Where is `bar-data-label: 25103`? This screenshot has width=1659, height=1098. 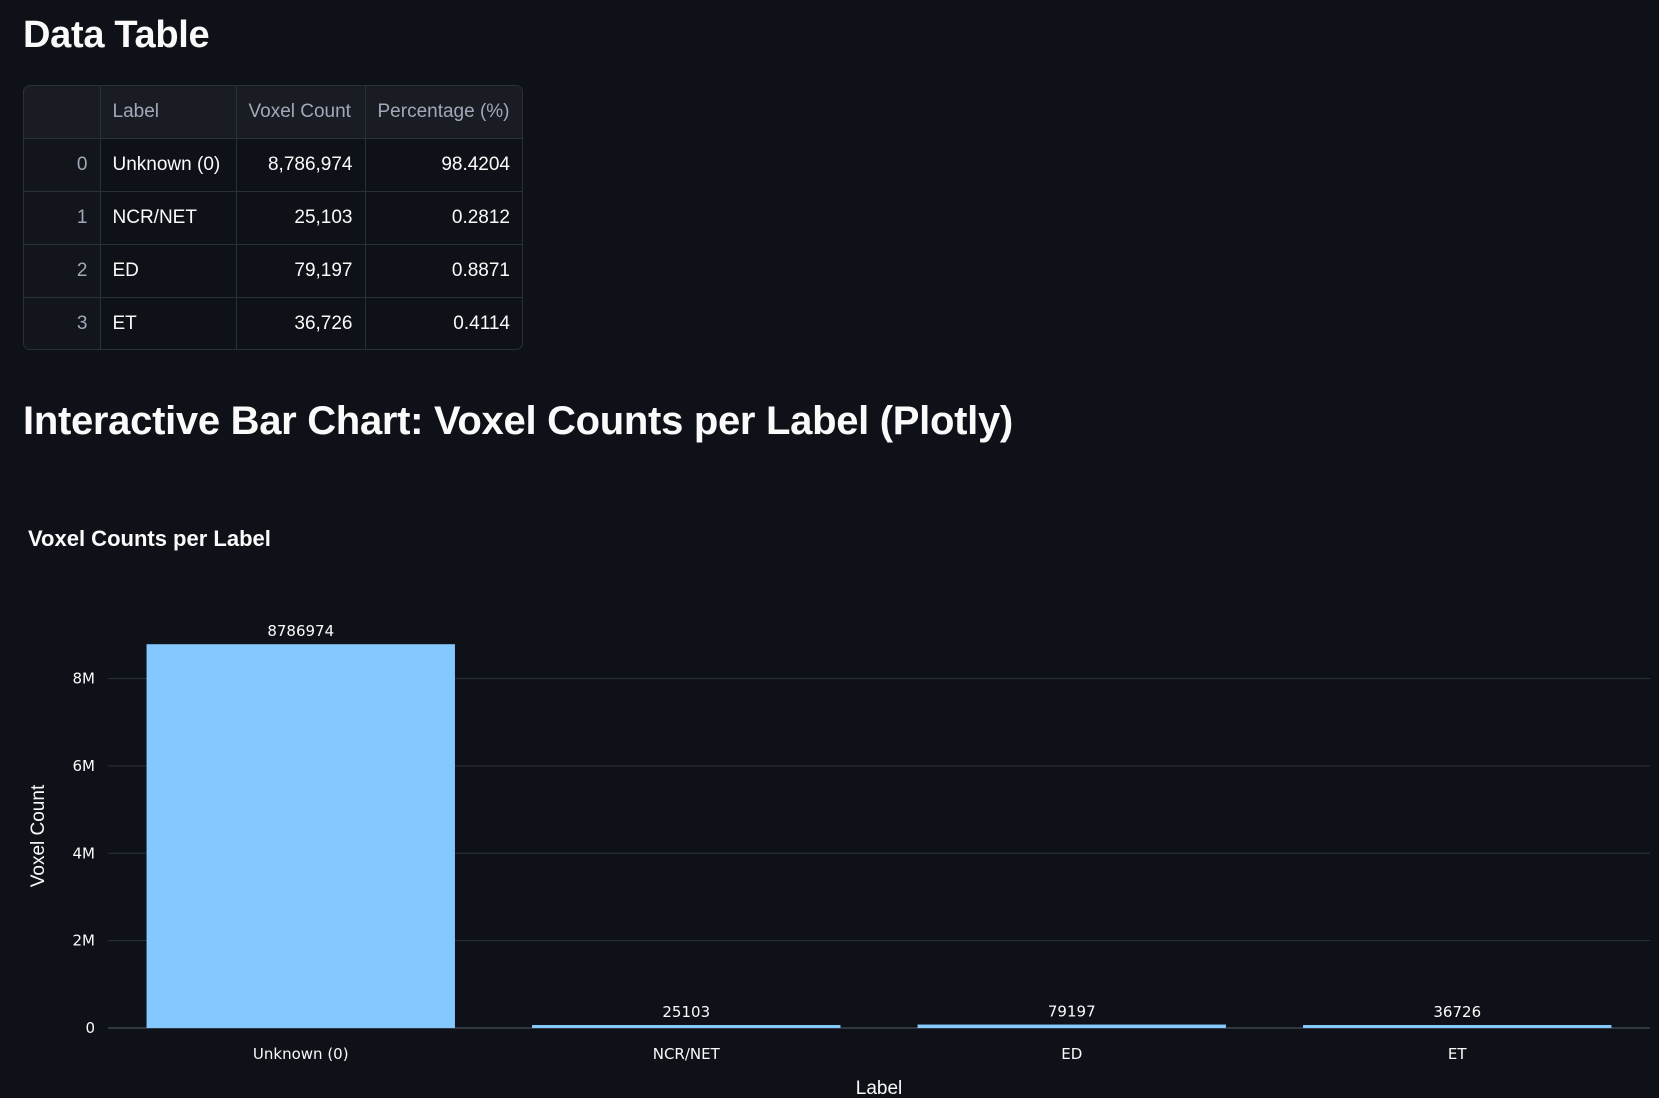 bar-data-label: 25103 is located at coordinates (686, 1012).